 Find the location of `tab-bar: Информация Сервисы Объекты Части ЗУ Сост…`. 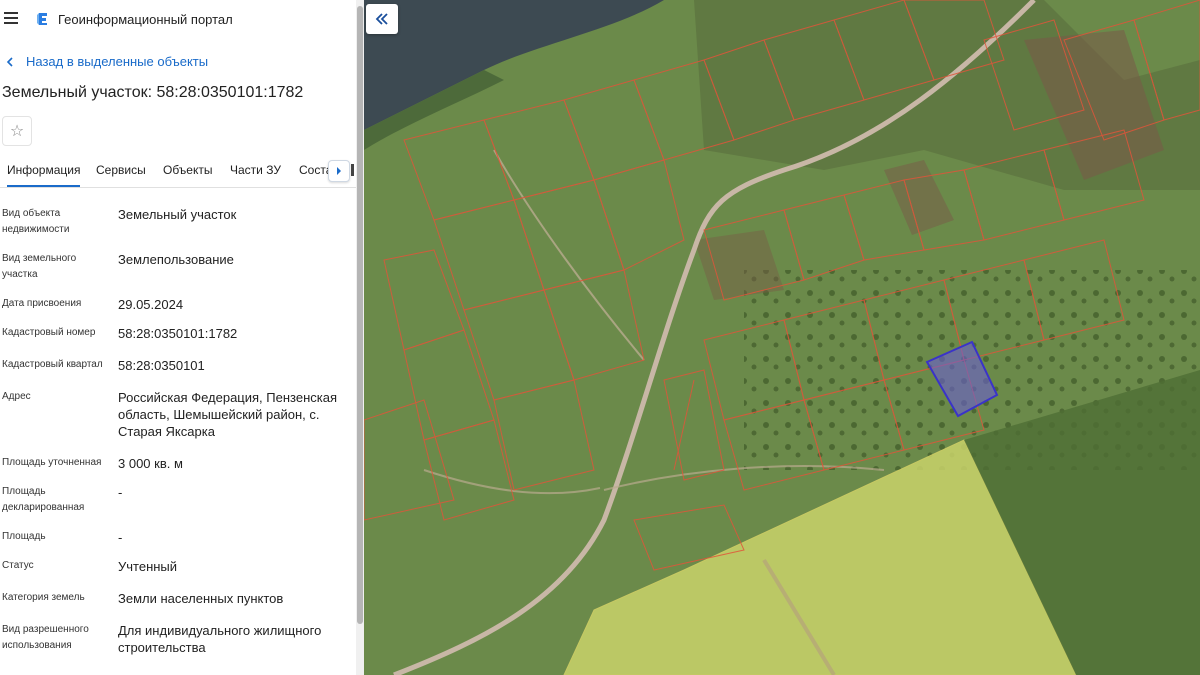

tab-bar: Информация Сервисы Объекты Части ЗУ Сост… is located at coordinates (178, 170).